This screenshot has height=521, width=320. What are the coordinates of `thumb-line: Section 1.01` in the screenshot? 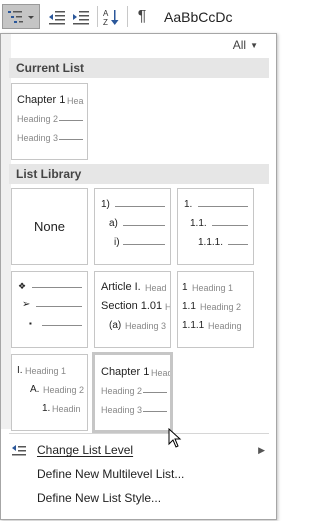 It's located at (132, 306).